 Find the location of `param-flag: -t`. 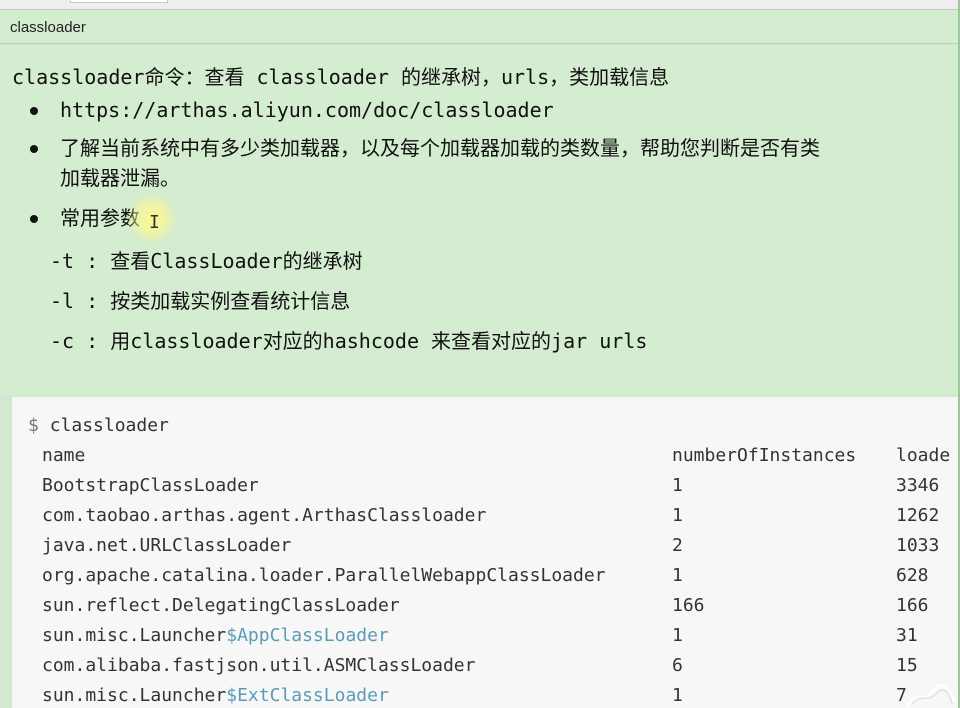

param-flag: -t is located at coordinates (62, 261).